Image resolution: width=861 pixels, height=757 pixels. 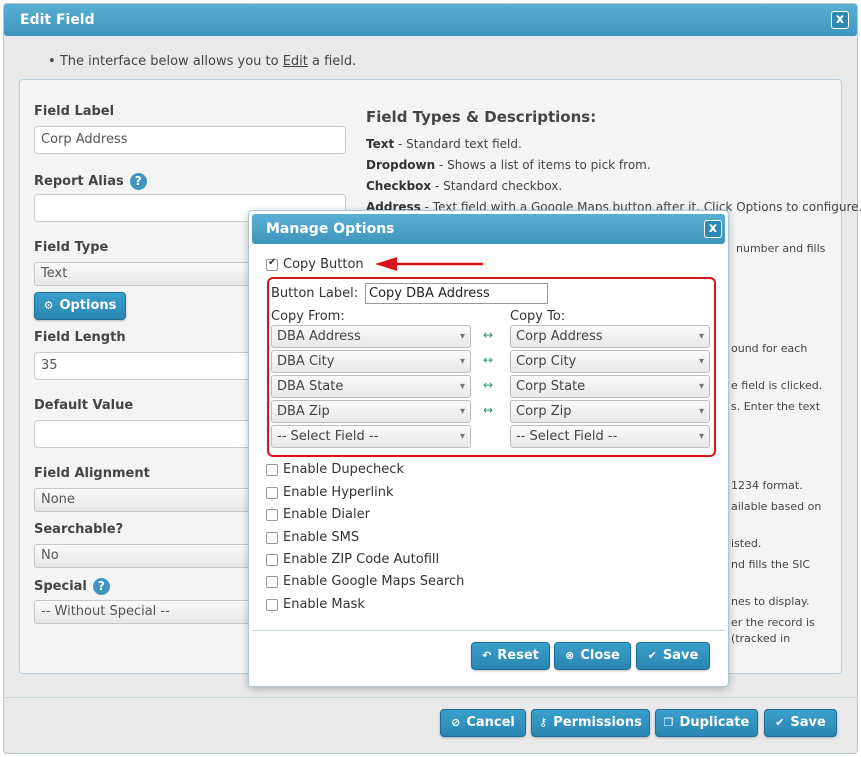 I want to click on description-name: Checkbox, so click(x=399, y=186).